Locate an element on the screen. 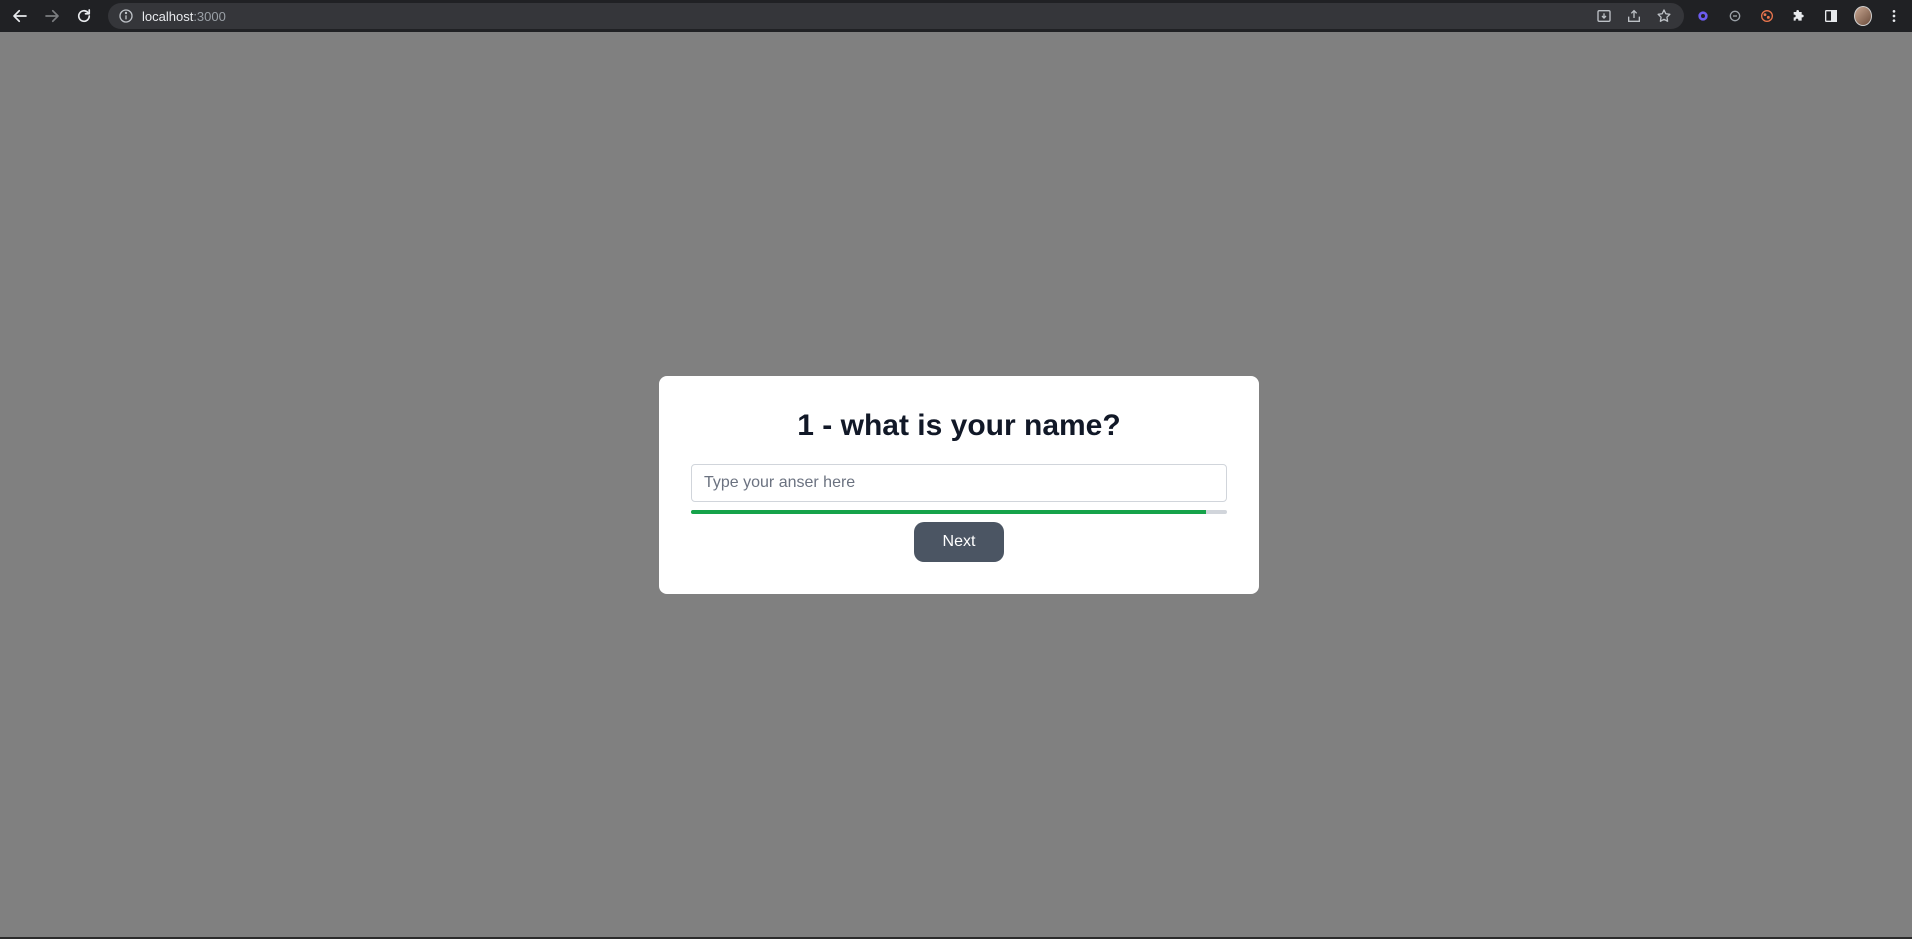 This screenshot has width=1912, height=939. reload-button is located at coordinates (84, 16).